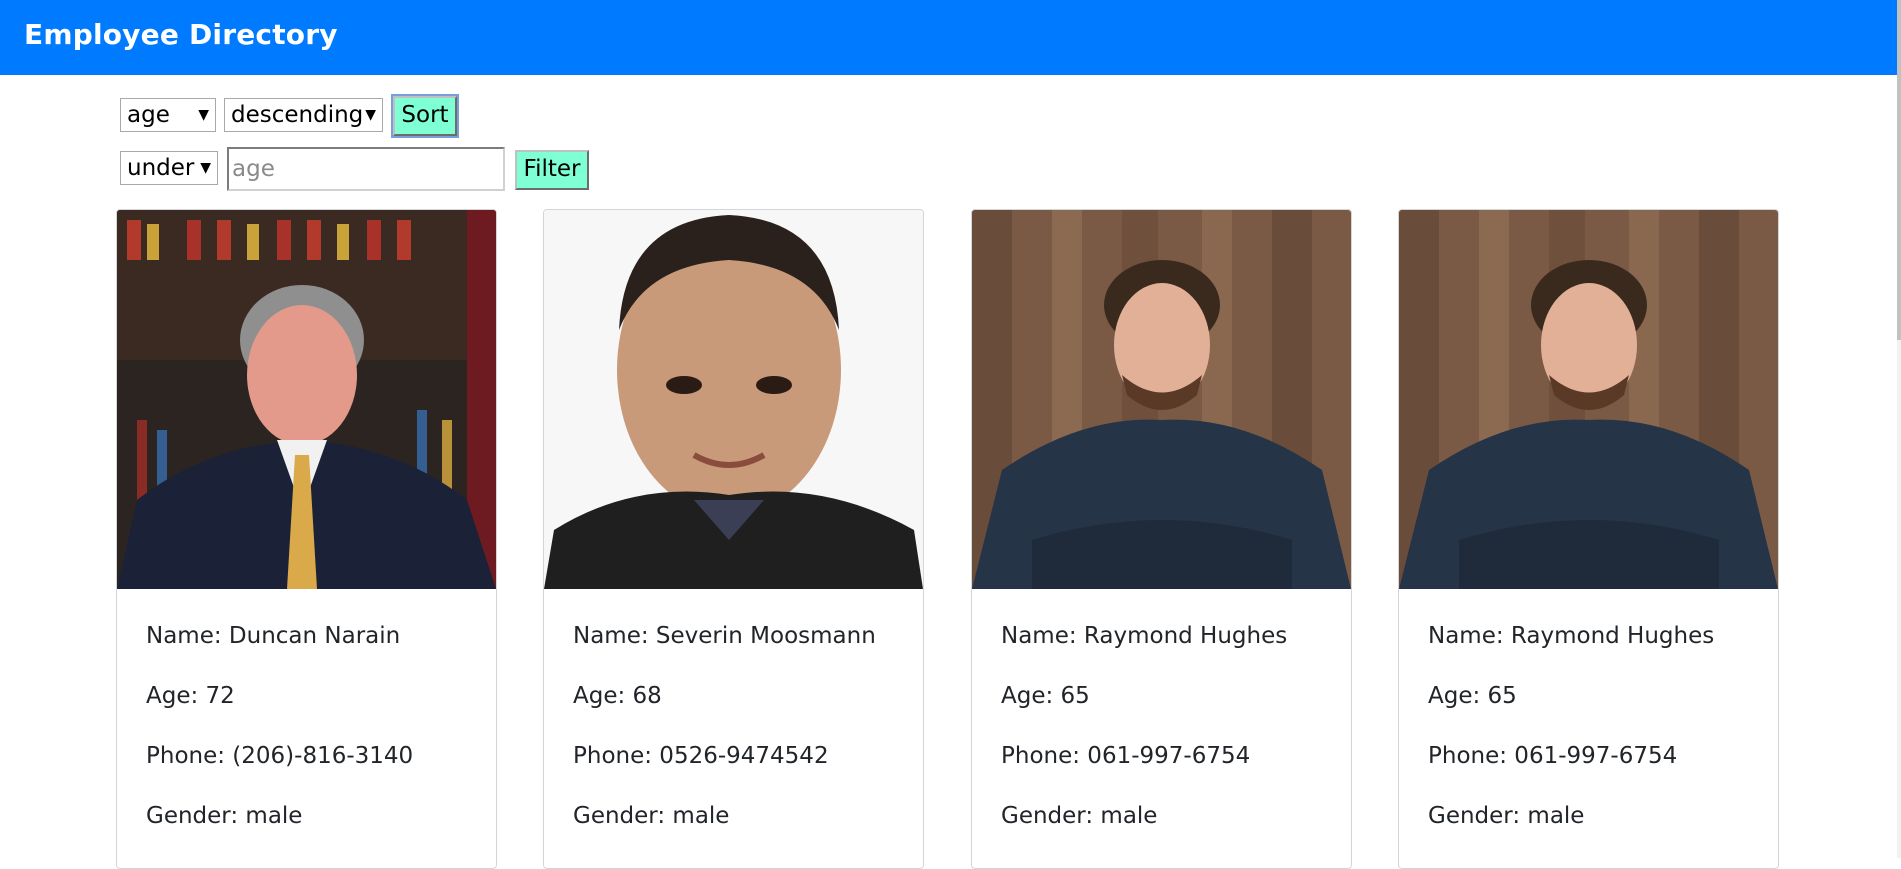 The image size is (1901, 869). I want to click on sort-field-select: age ▼, so click(168, 115).